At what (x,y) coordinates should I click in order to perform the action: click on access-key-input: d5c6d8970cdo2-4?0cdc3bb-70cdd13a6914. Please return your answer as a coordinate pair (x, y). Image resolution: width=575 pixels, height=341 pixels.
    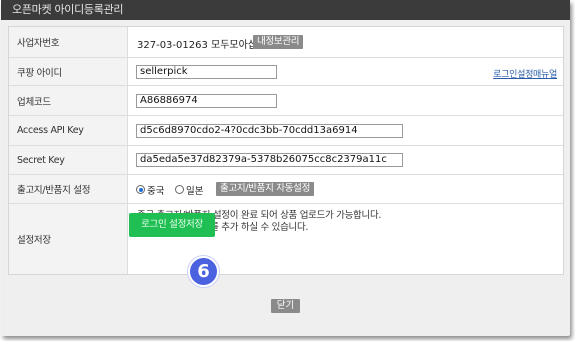
    Looking at the image, I should click on (269, 131).